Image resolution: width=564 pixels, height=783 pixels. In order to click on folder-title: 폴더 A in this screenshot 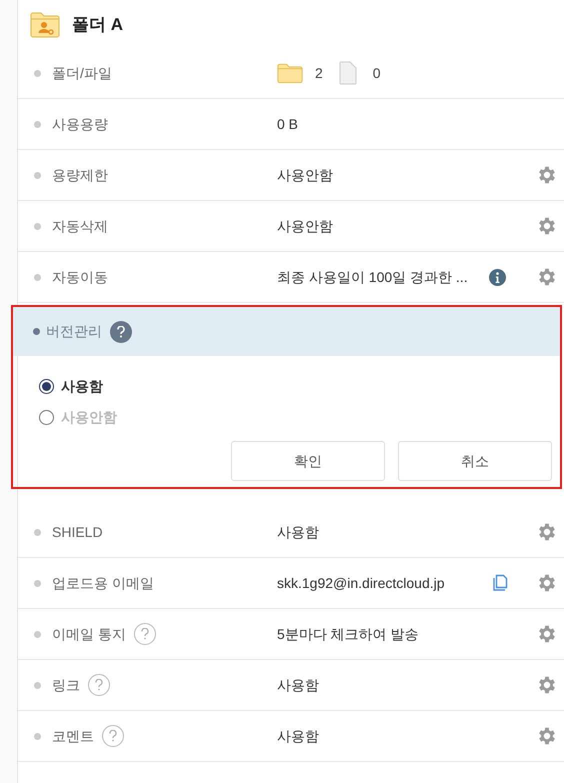, I will do `click(97, 25)`.